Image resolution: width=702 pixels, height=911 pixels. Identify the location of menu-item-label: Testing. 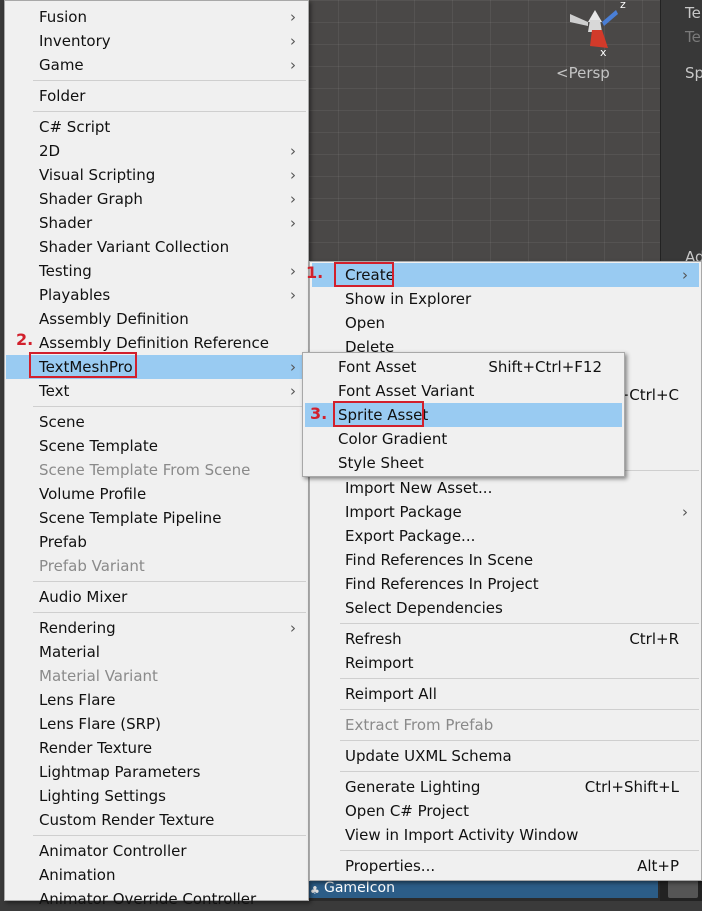
(65, 271).